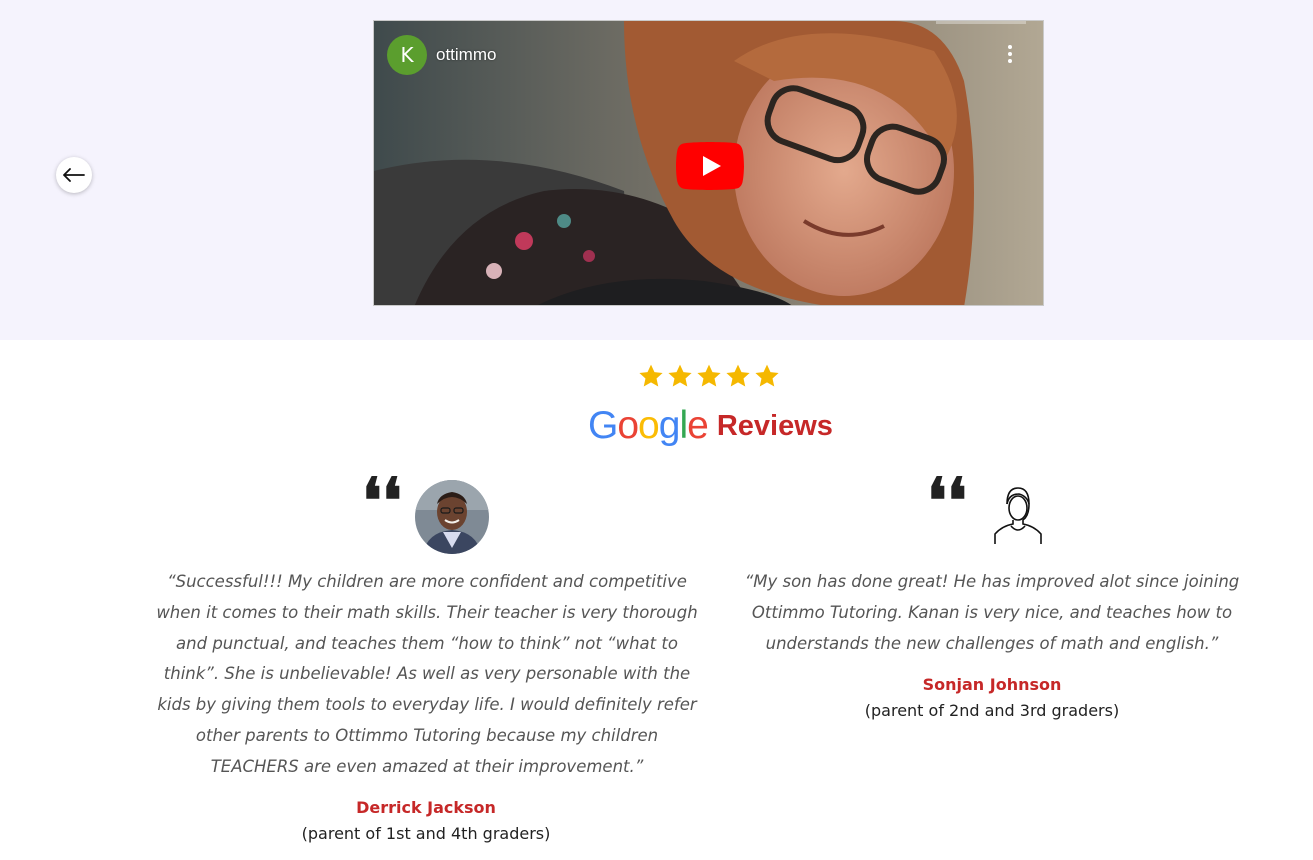  Describe the element at coordinates (669, 425) in the screenshot. I see `google-logo-letter: g` at that location.